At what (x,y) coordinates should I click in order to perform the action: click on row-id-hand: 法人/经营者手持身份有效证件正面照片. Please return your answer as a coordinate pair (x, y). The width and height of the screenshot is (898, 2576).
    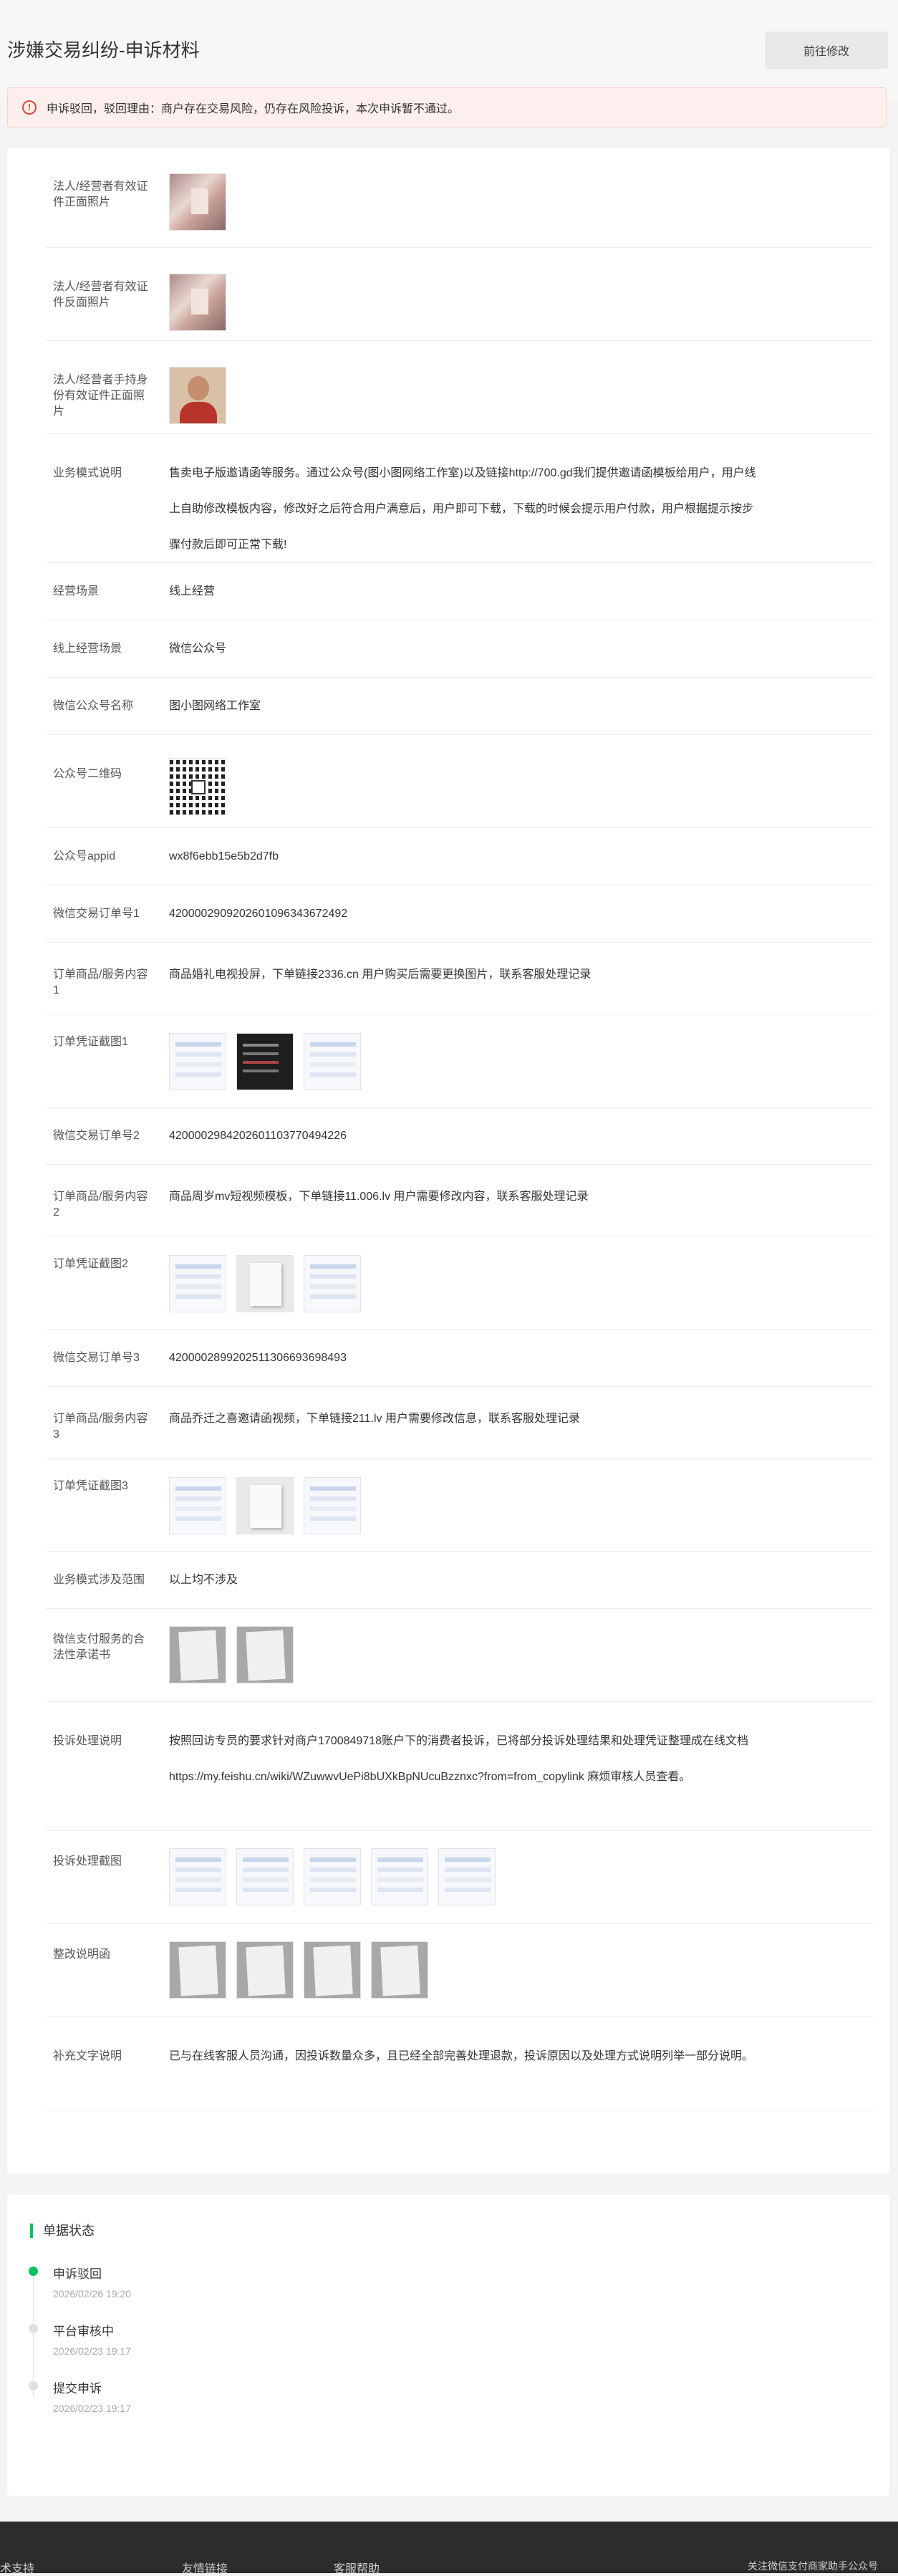
    Looking at the image, I should click on (460, 387).